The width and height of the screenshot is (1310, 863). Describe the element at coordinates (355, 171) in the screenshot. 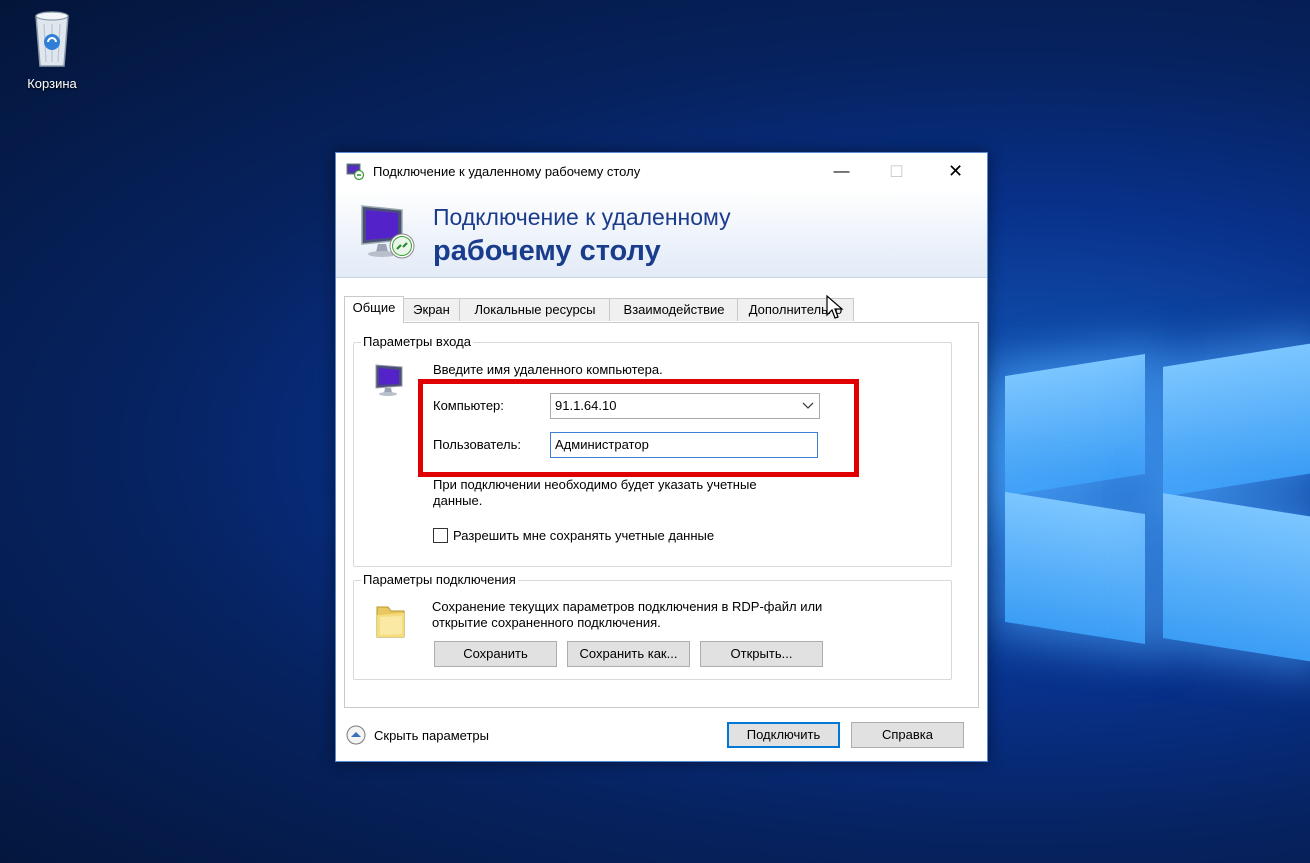

I see `rdp-app-icon` at that location.